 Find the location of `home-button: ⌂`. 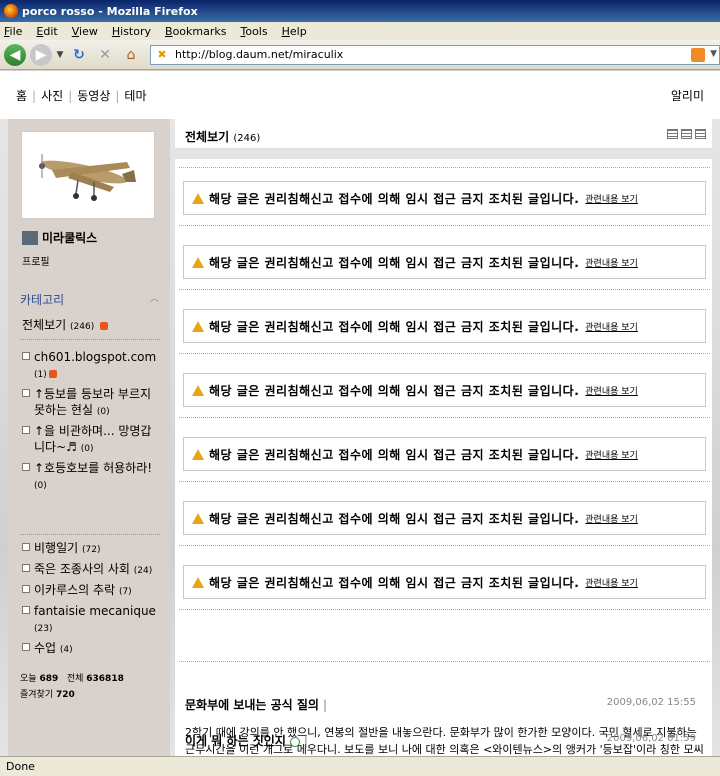

home-button: ⌂ is located at coordinates (131, 55).